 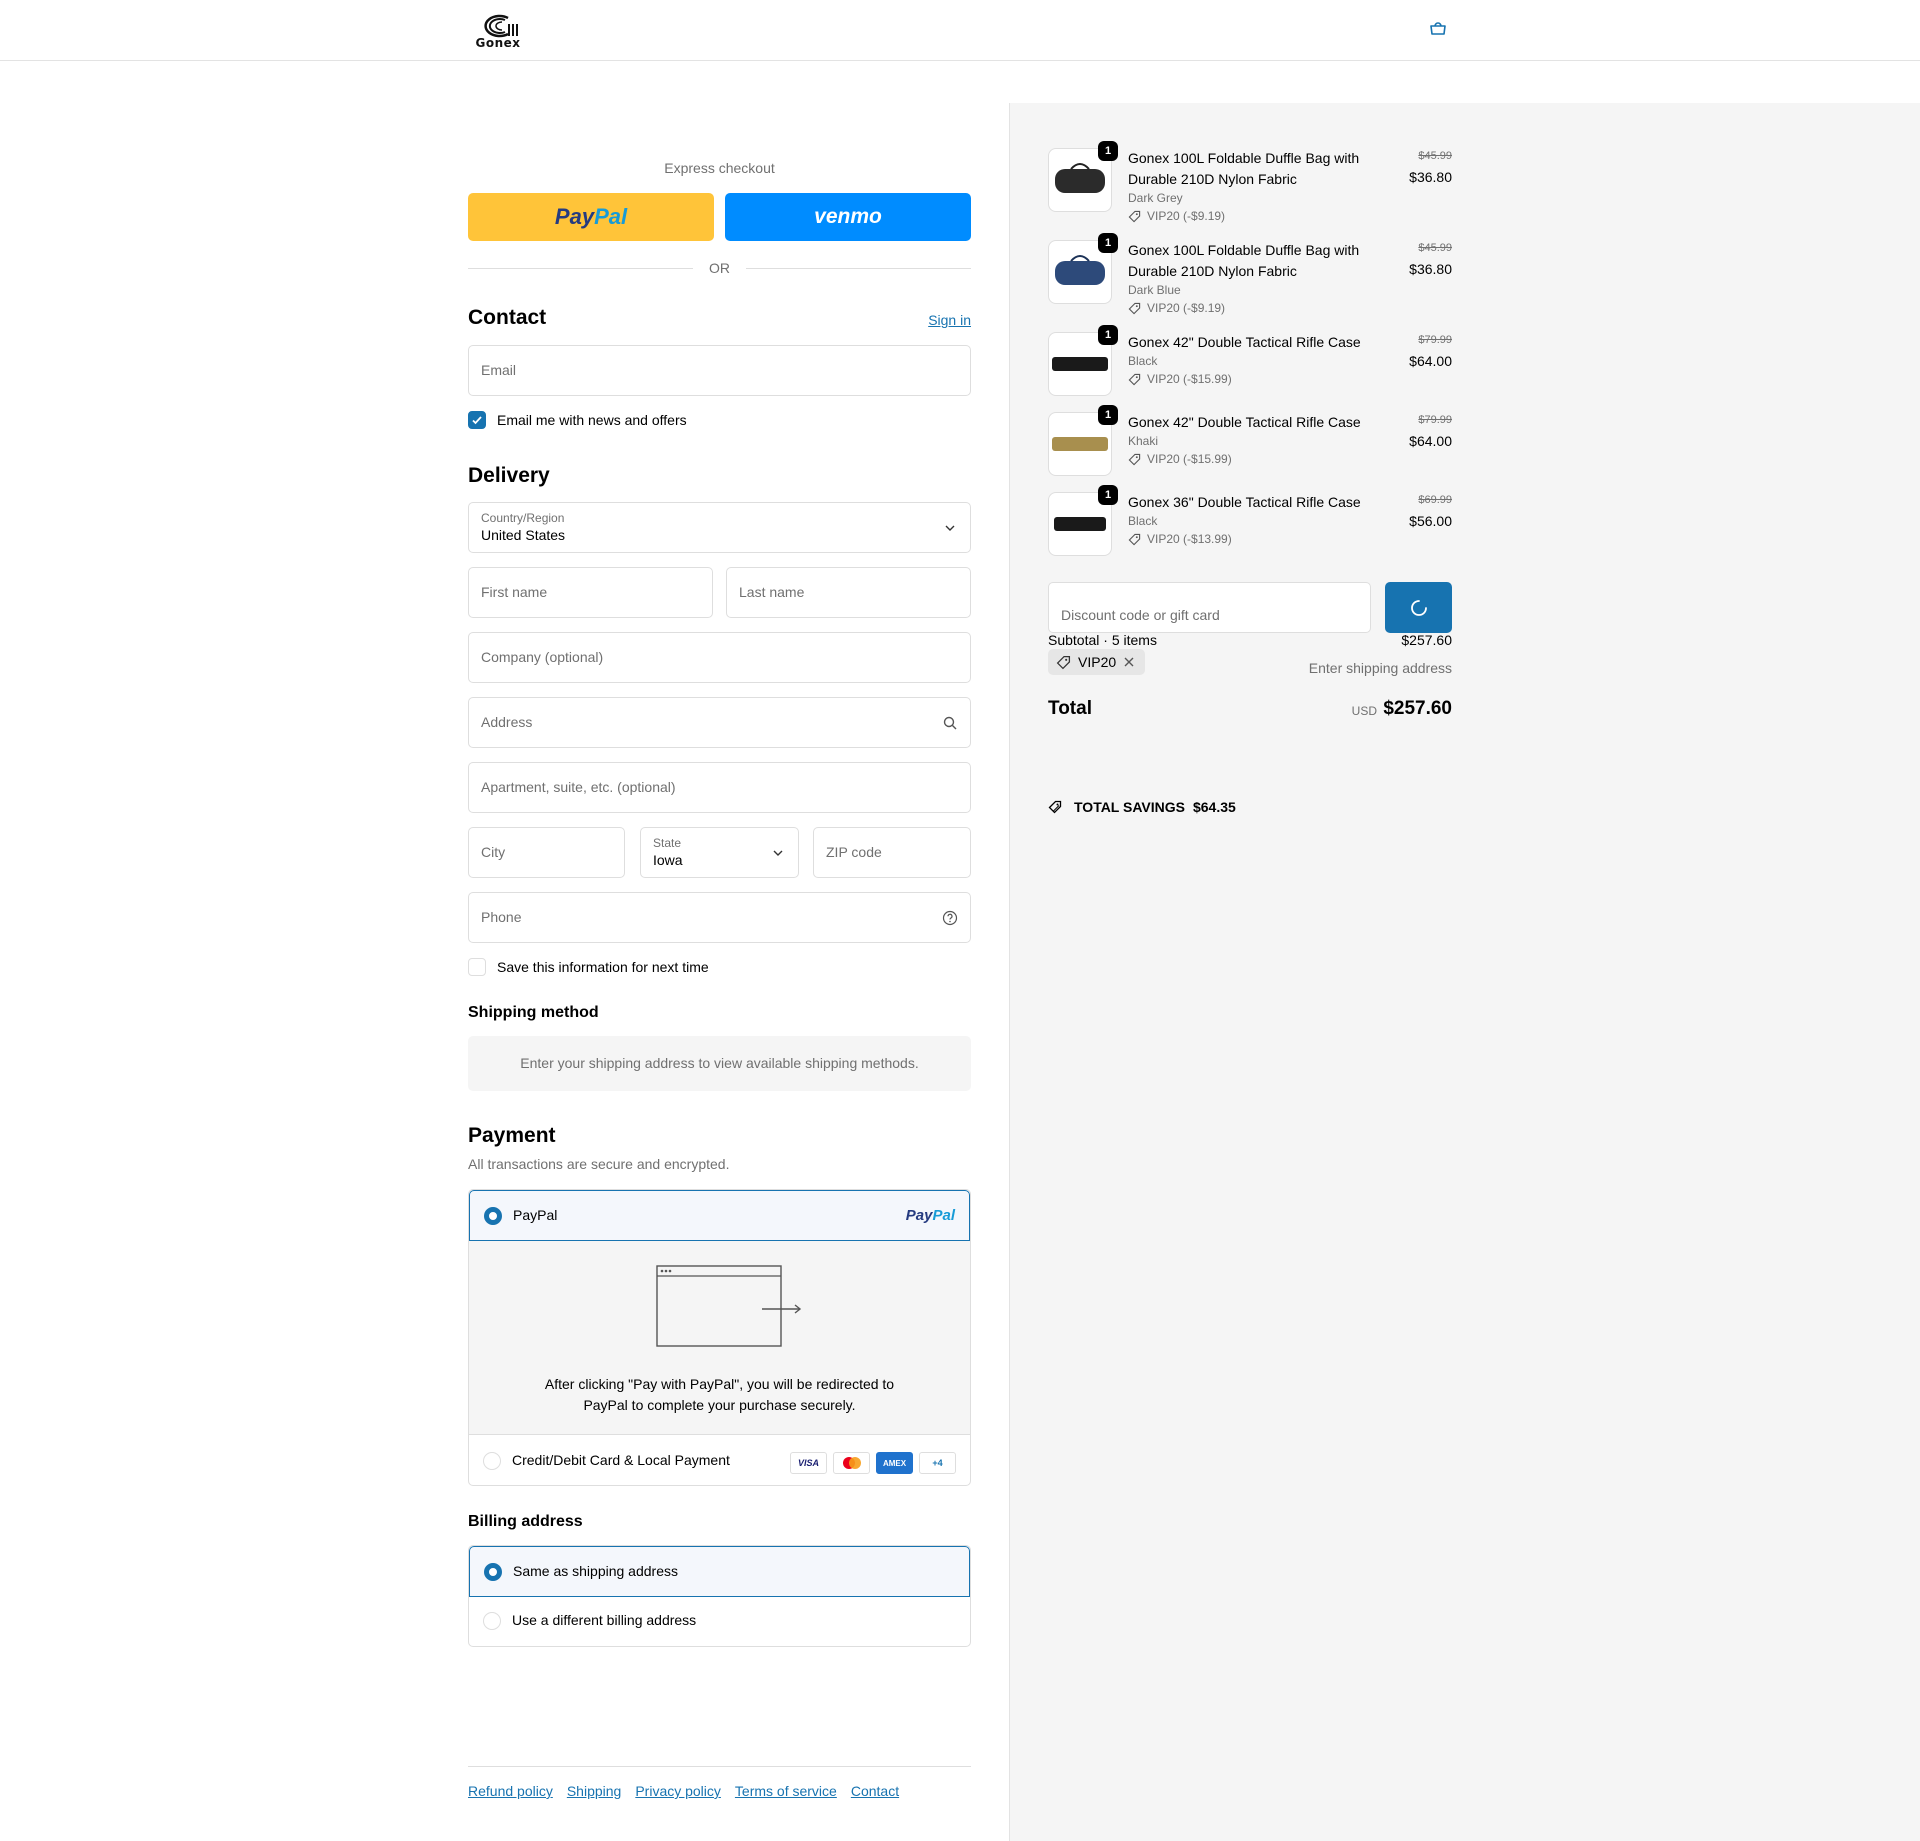 I want to click on newsletter-checkbox, so click(x=477, y=420).